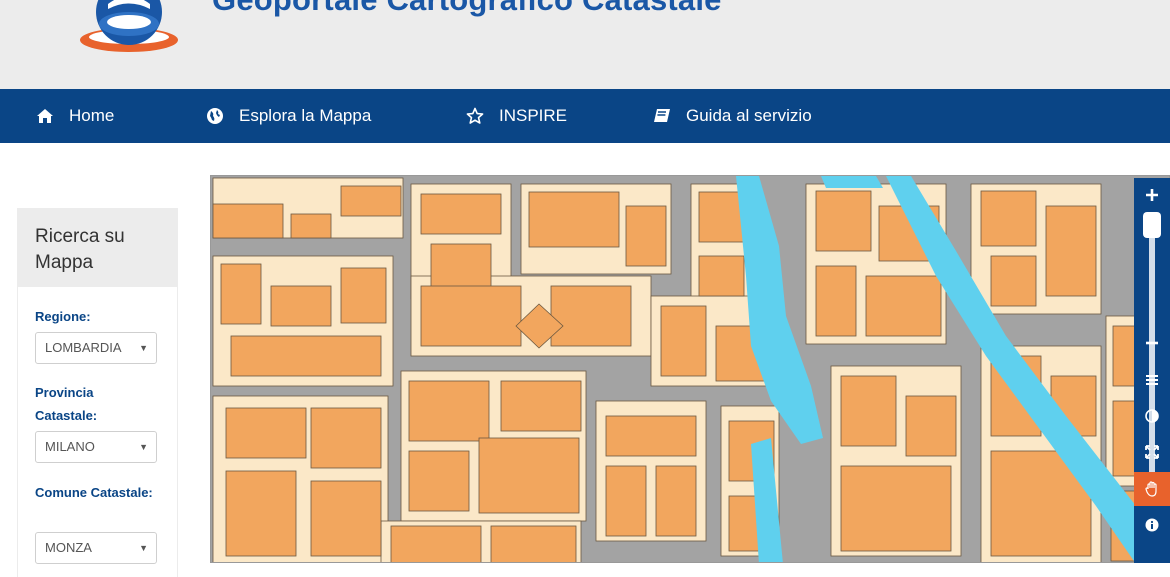 The image size is (1170, 577). What do you see at coordinates (96, 548) in the screenshot?
I see `municipality-select: MONZA ▼` at bounding box center [96, 548].